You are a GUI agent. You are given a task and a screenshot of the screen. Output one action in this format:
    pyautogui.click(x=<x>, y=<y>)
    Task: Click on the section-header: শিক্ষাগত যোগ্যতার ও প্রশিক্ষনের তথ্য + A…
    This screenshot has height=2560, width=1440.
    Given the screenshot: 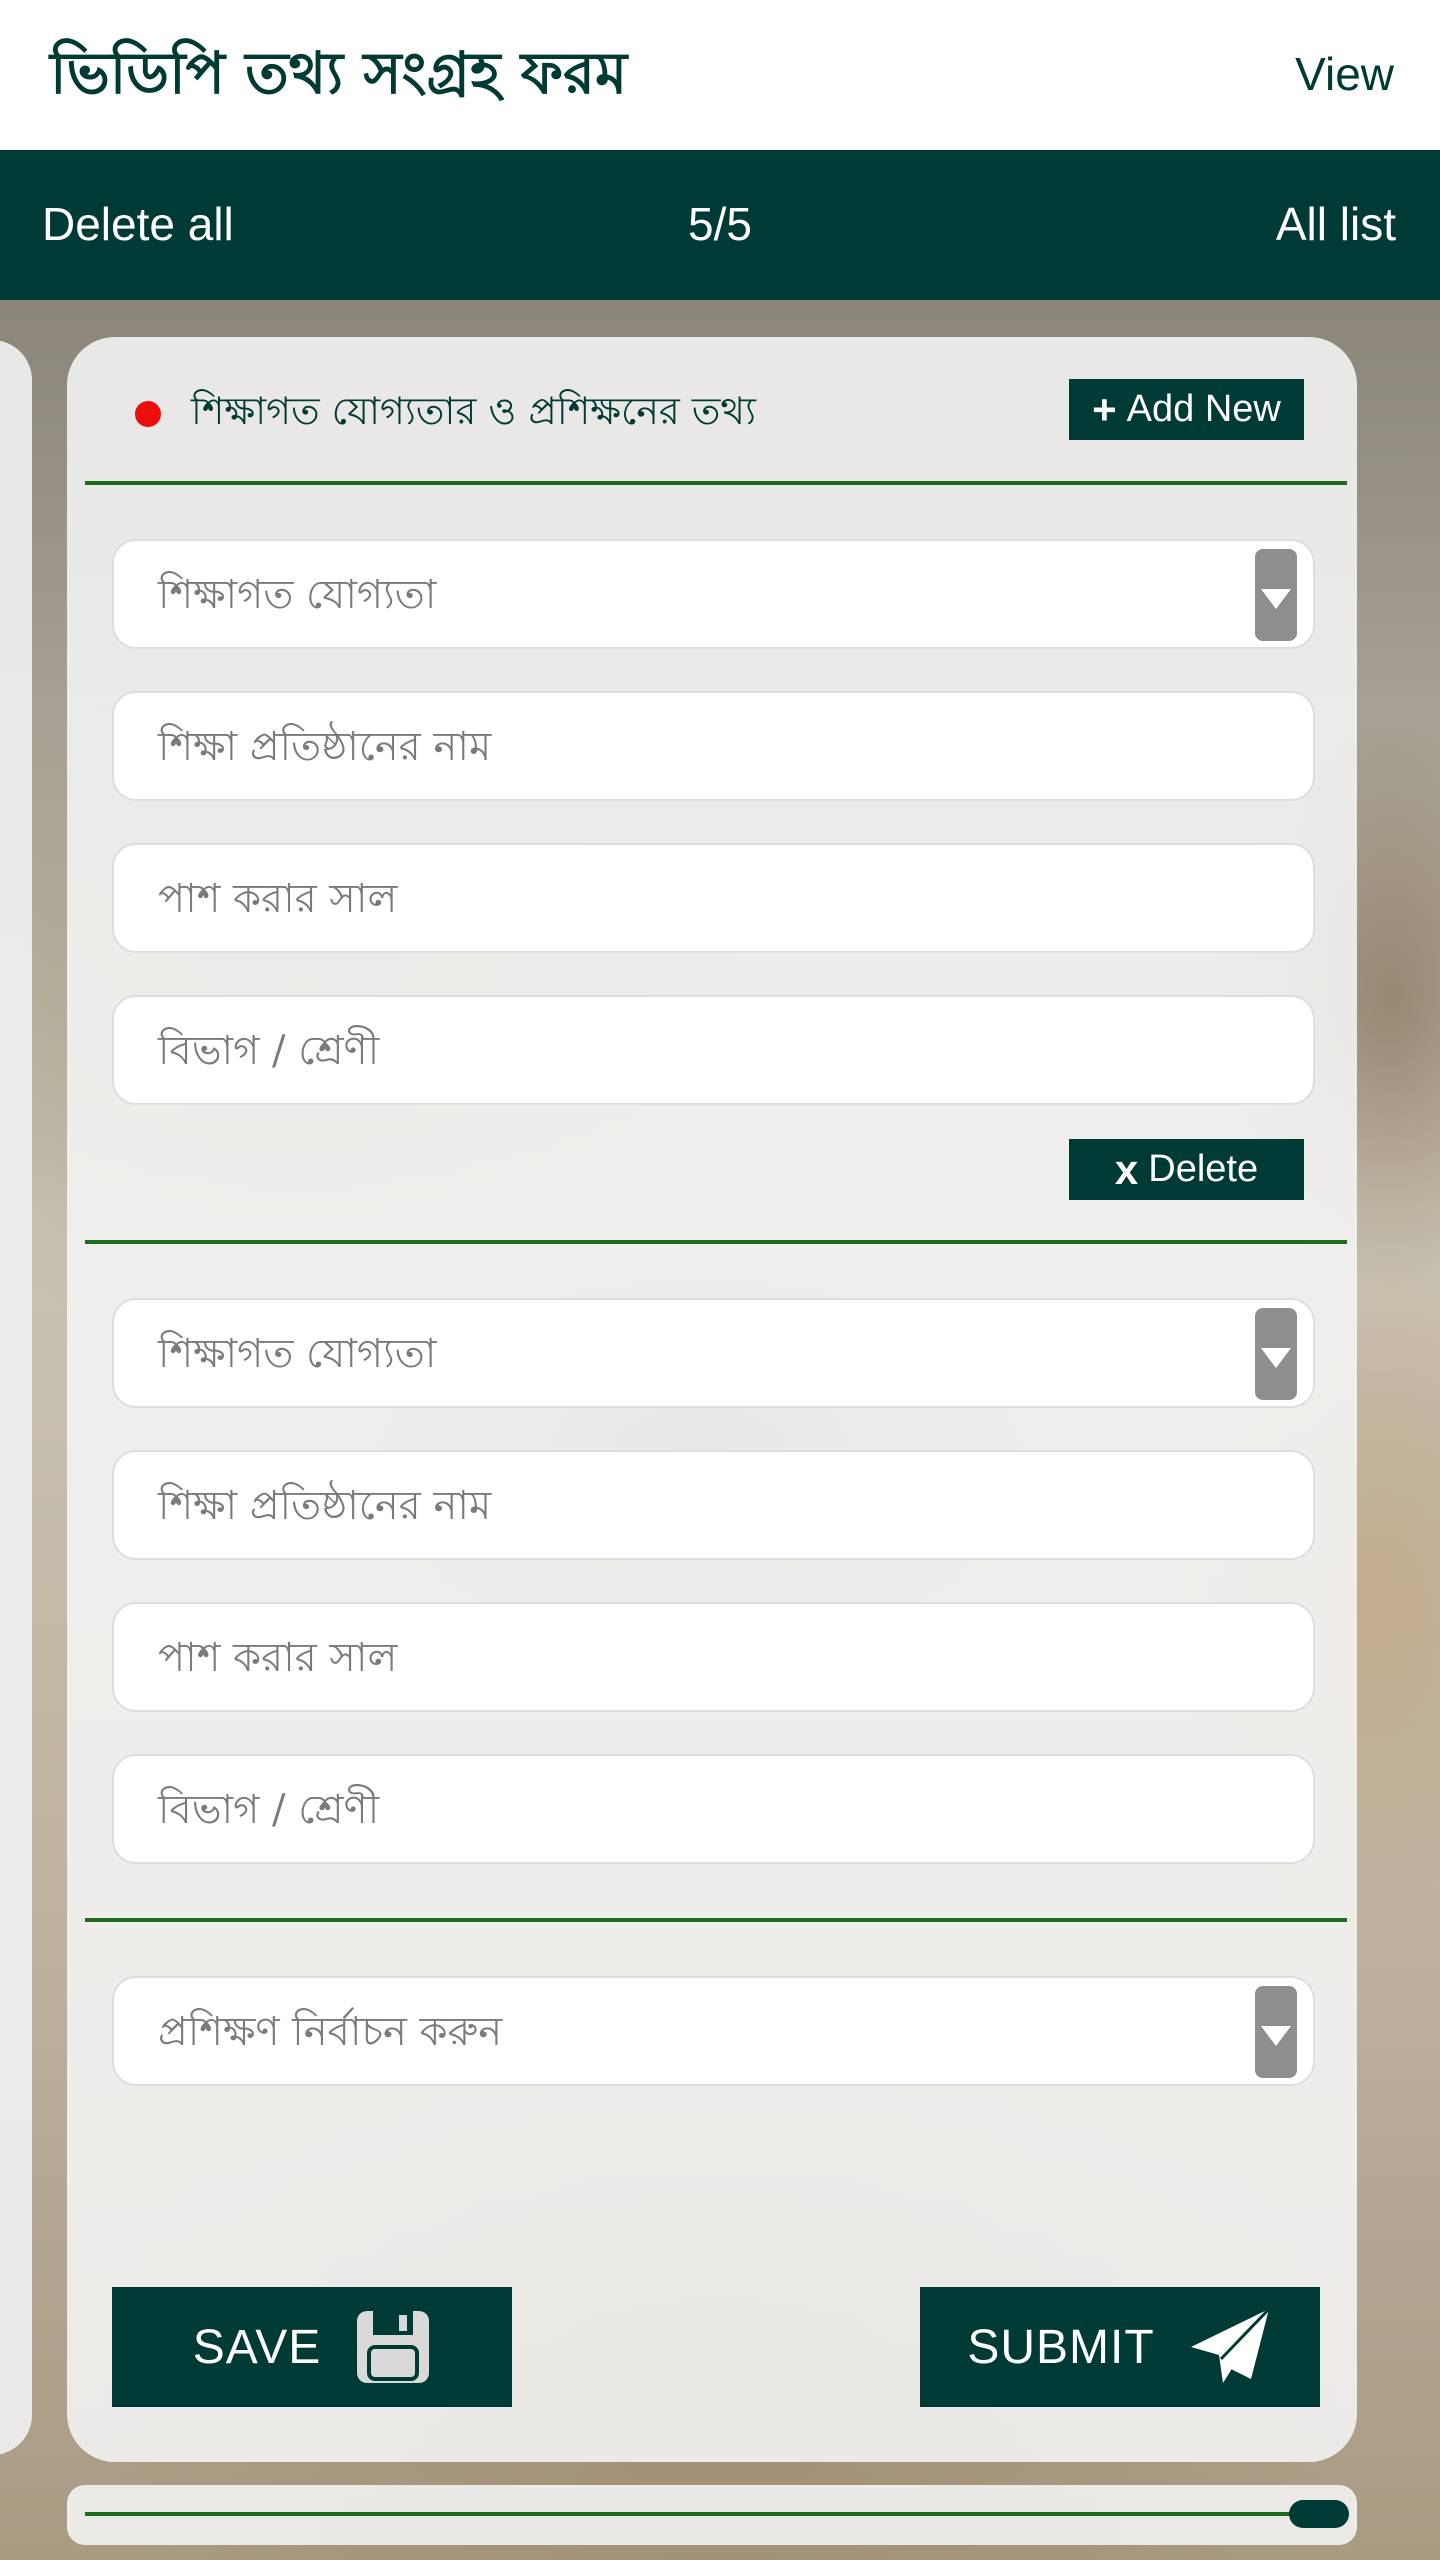 What is the action you would take?
    pyautogui.click(x=712, y=412)
    